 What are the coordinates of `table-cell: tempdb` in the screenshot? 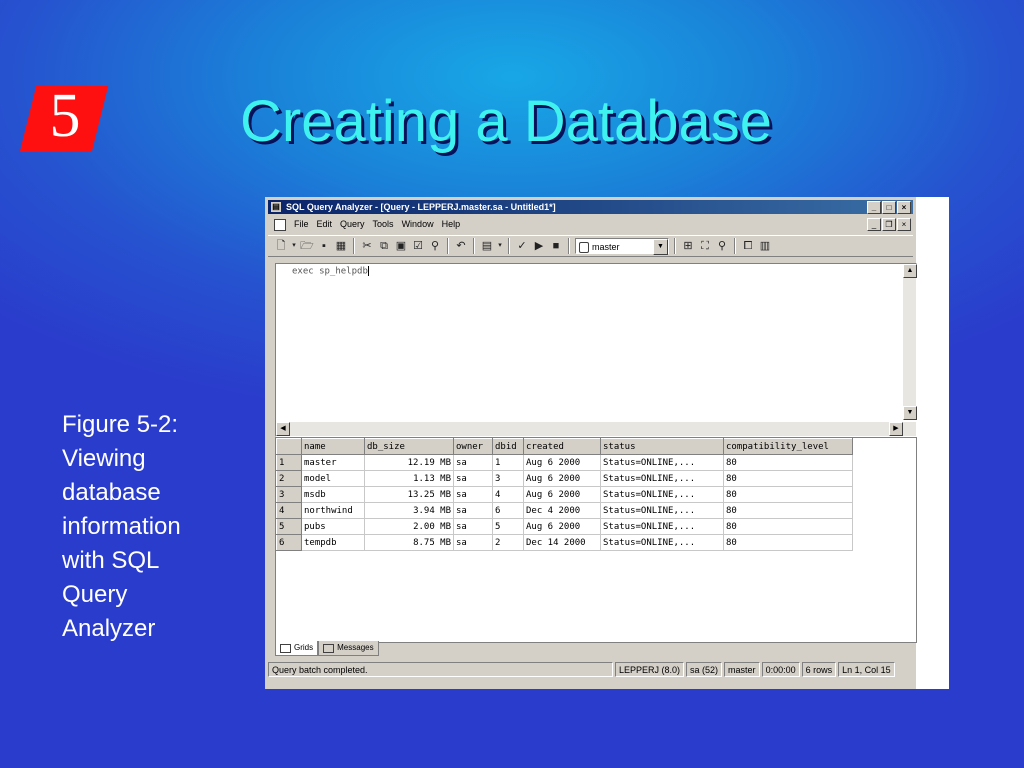 It's located at (333, 542).